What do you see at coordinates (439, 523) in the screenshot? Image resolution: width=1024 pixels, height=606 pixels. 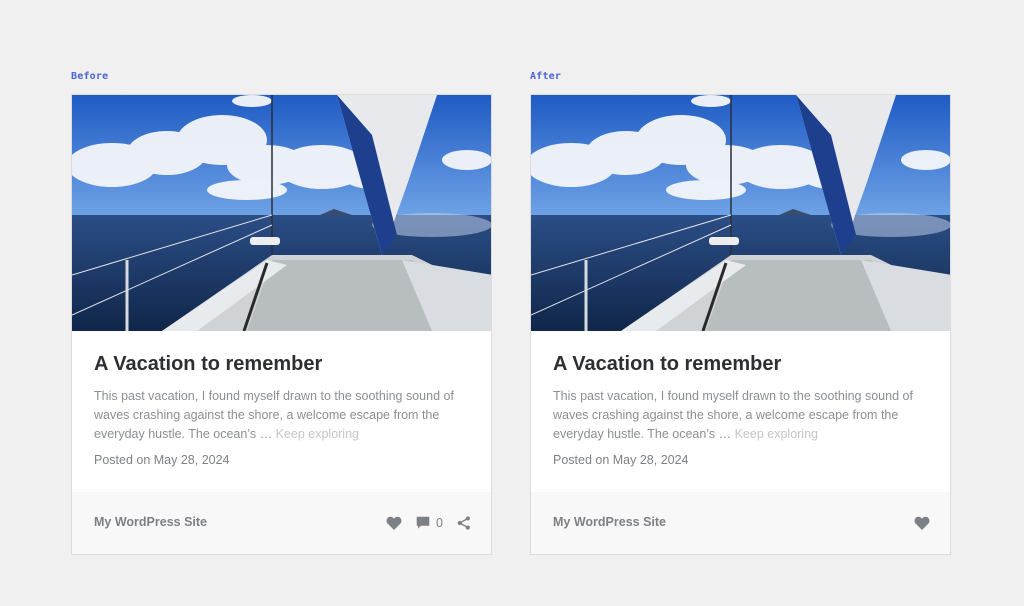 I see `comment-count: 0` at bounding box center [439, 523].